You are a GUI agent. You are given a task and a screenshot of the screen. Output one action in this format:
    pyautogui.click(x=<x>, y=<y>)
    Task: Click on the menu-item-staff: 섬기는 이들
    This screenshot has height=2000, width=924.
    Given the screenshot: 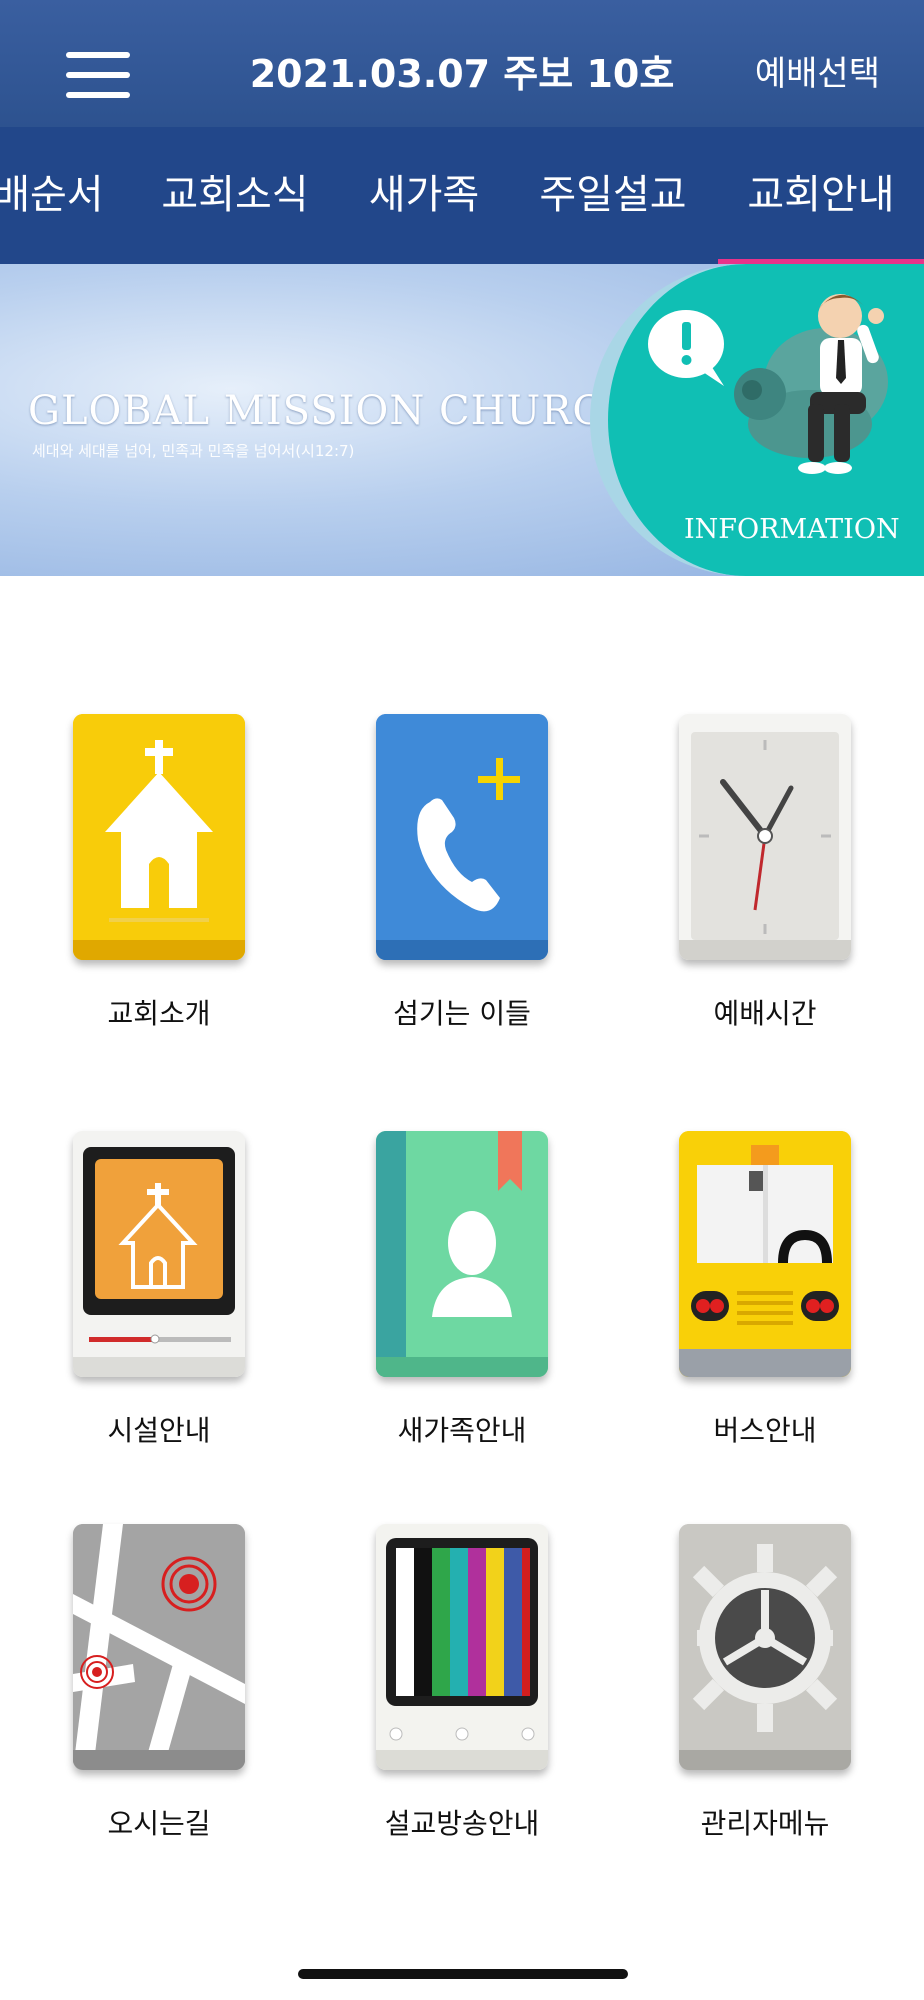 What is the action you would take?
    pyautogui.click(x=449, y=879)
    